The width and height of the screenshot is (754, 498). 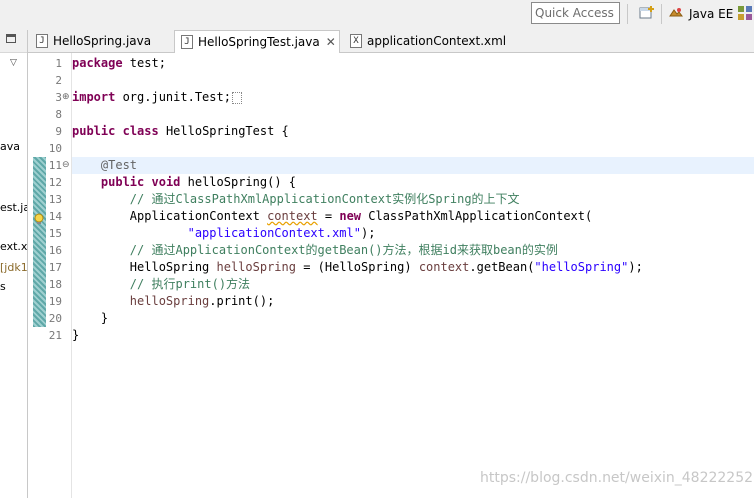 What do you see at coordinates (575, 13) in the screenshot?
I see `quick-access-input: Quick Access` at bounding box center [575, 13].